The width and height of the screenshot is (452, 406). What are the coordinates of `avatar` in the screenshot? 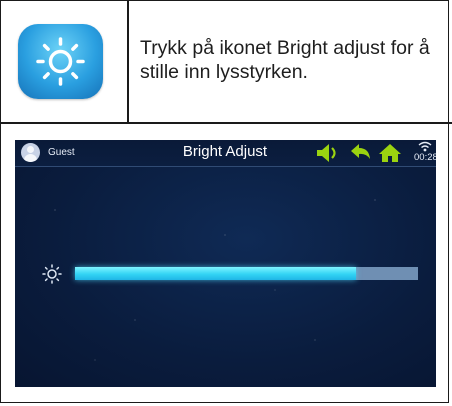 It's located at (30, 152).